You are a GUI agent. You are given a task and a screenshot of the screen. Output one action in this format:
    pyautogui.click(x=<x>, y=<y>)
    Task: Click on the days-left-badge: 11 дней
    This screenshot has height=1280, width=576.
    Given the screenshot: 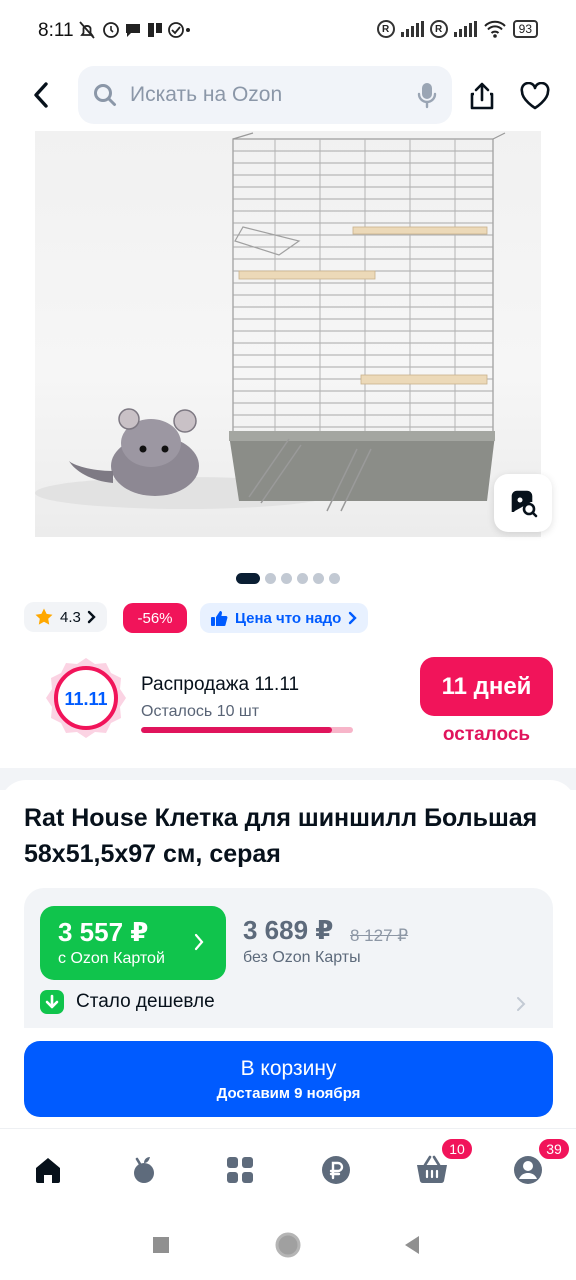 What is the action you would take?
    pyautogui.click(x=486, y=686)
    